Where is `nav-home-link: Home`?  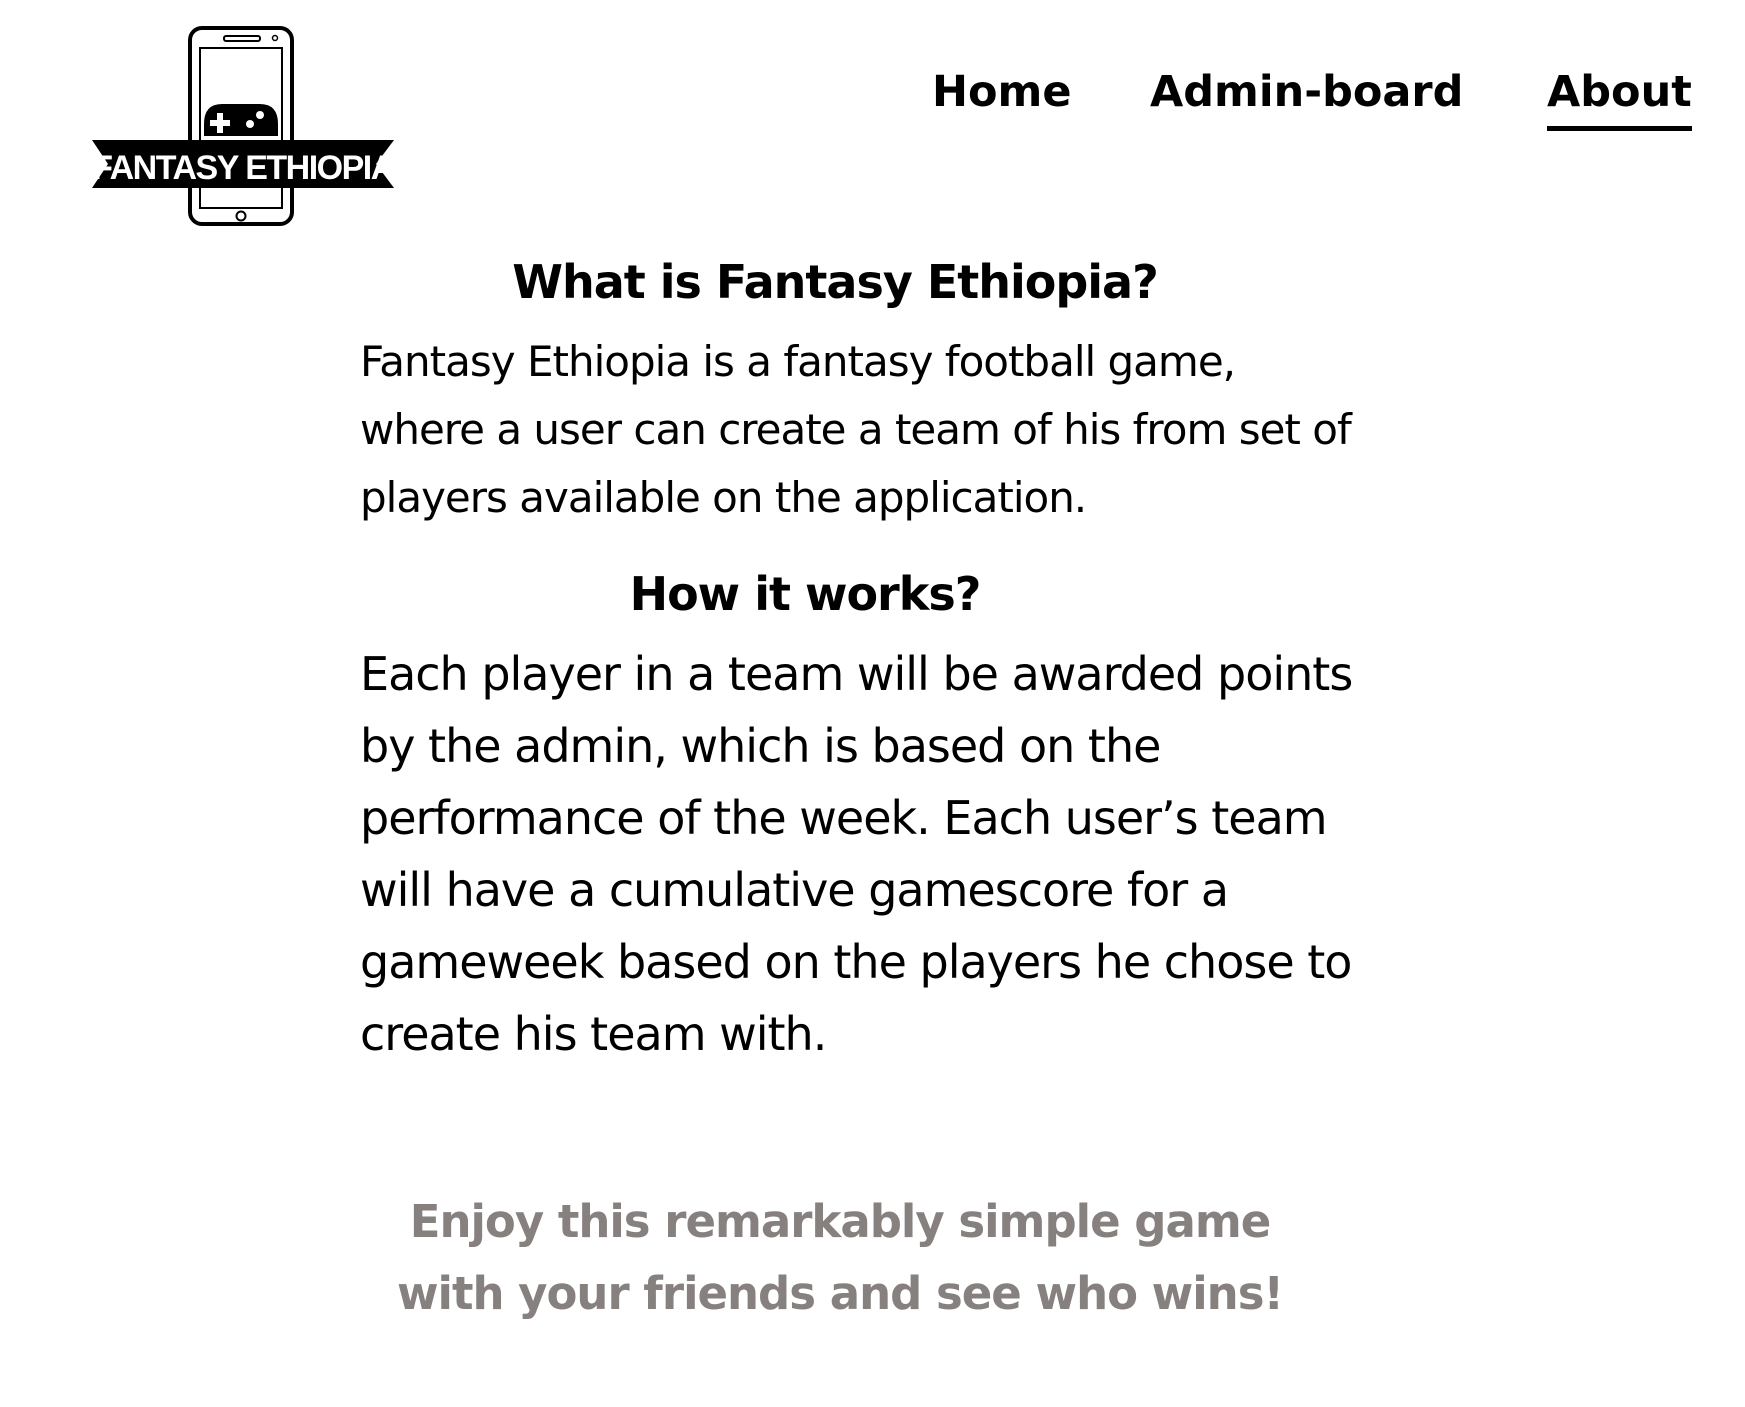 nav-home-link: Home is located at coordinates (1002, 92).